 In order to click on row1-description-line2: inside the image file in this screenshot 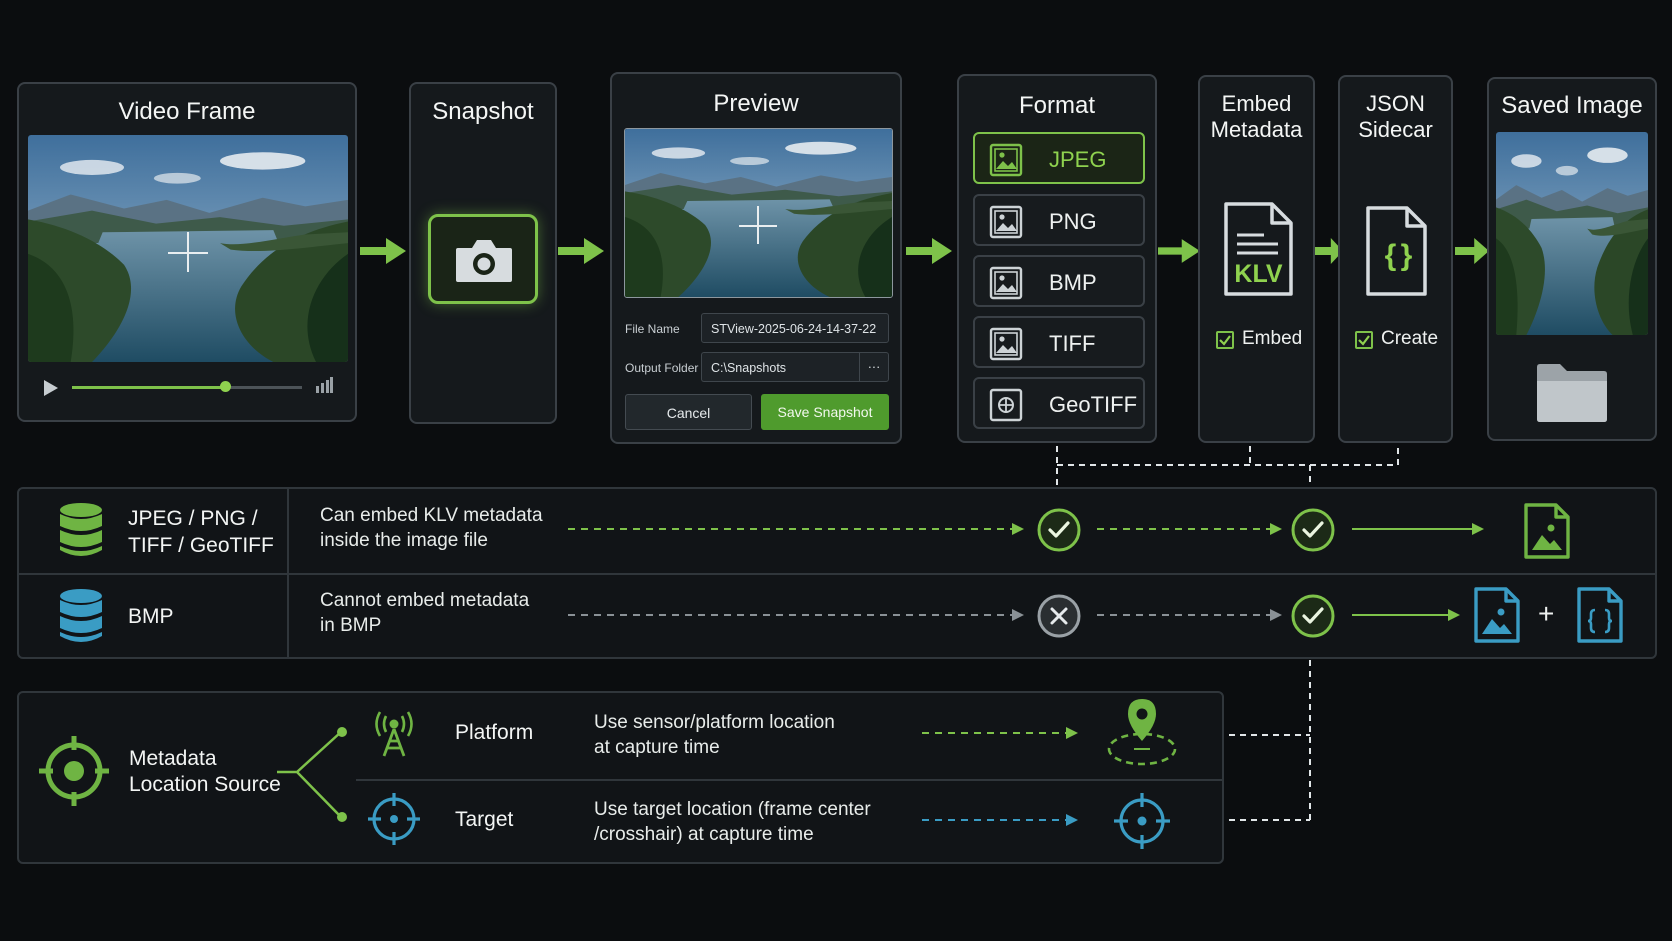, I will do `click(404, 540)`.